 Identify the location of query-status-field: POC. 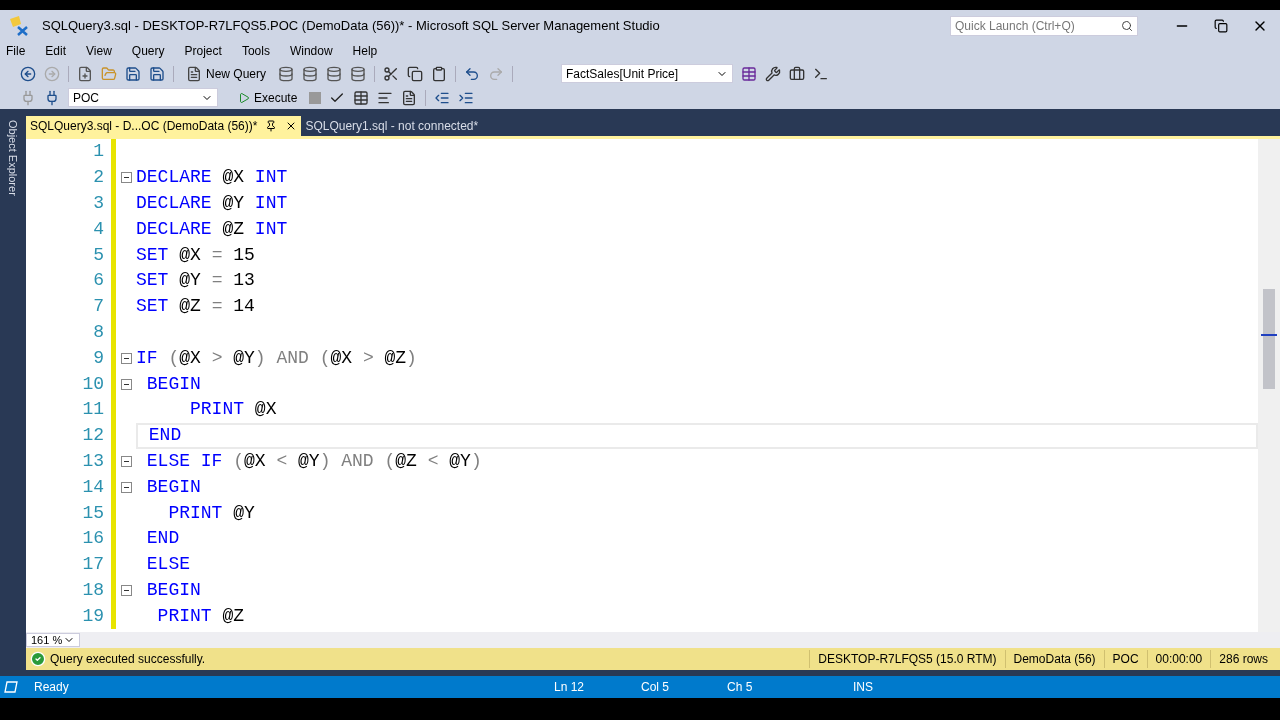
(1125, 659).